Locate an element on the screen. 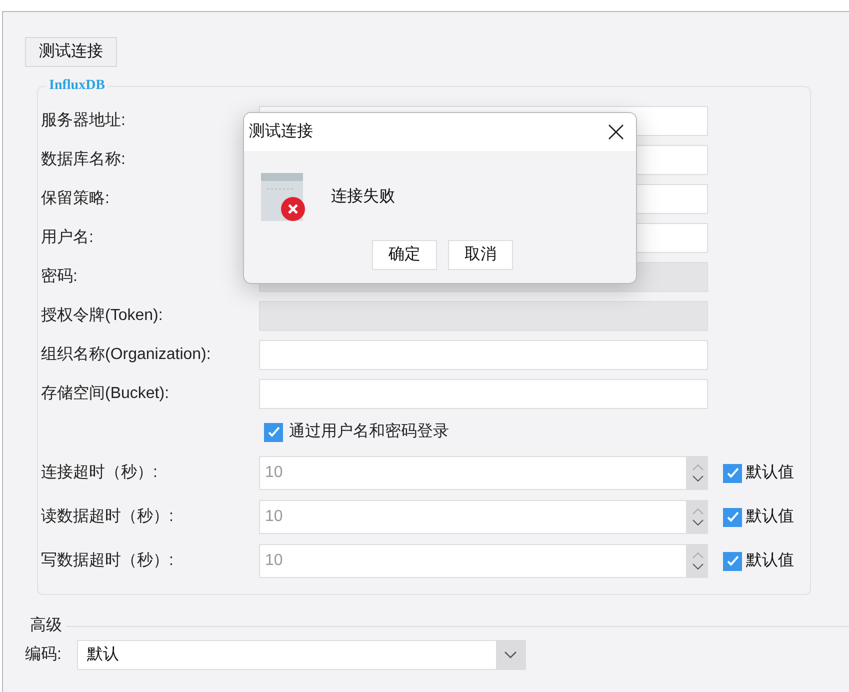  field-label: 读数据超时（秒）: is located at coordinates (107, 516).